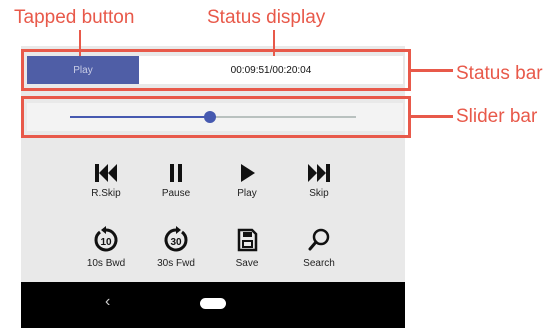  I want to click on search-icon, so click(319, 239).